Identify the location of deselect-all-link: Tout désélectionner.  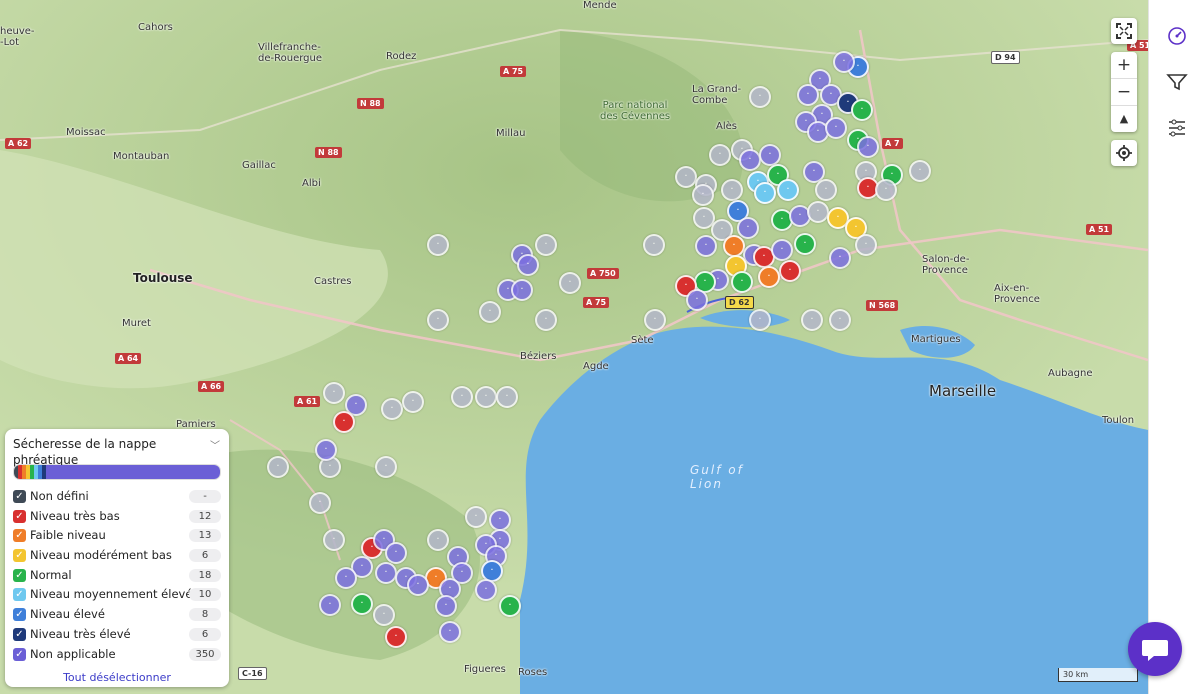
(117, 677).